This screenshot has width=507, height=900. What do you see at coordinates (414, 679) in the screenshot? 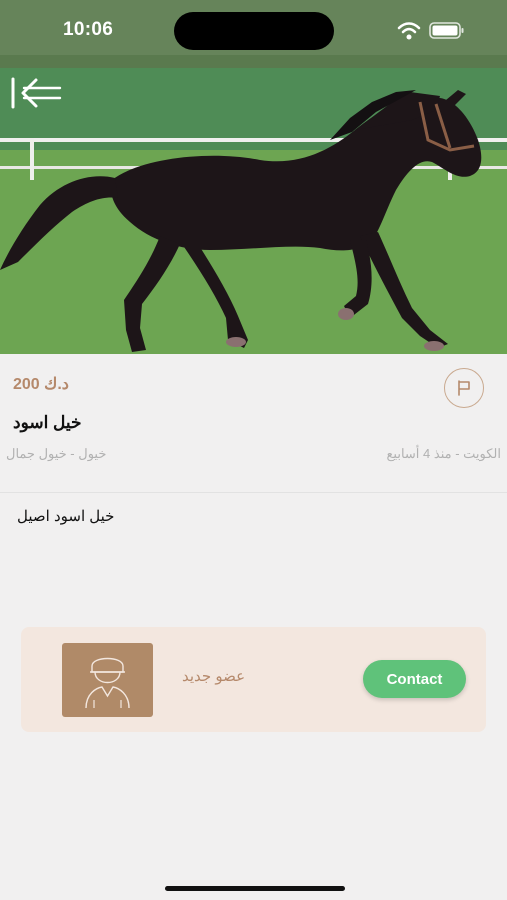
I see `contact-button: Contact` at bounding box center [414, 679].